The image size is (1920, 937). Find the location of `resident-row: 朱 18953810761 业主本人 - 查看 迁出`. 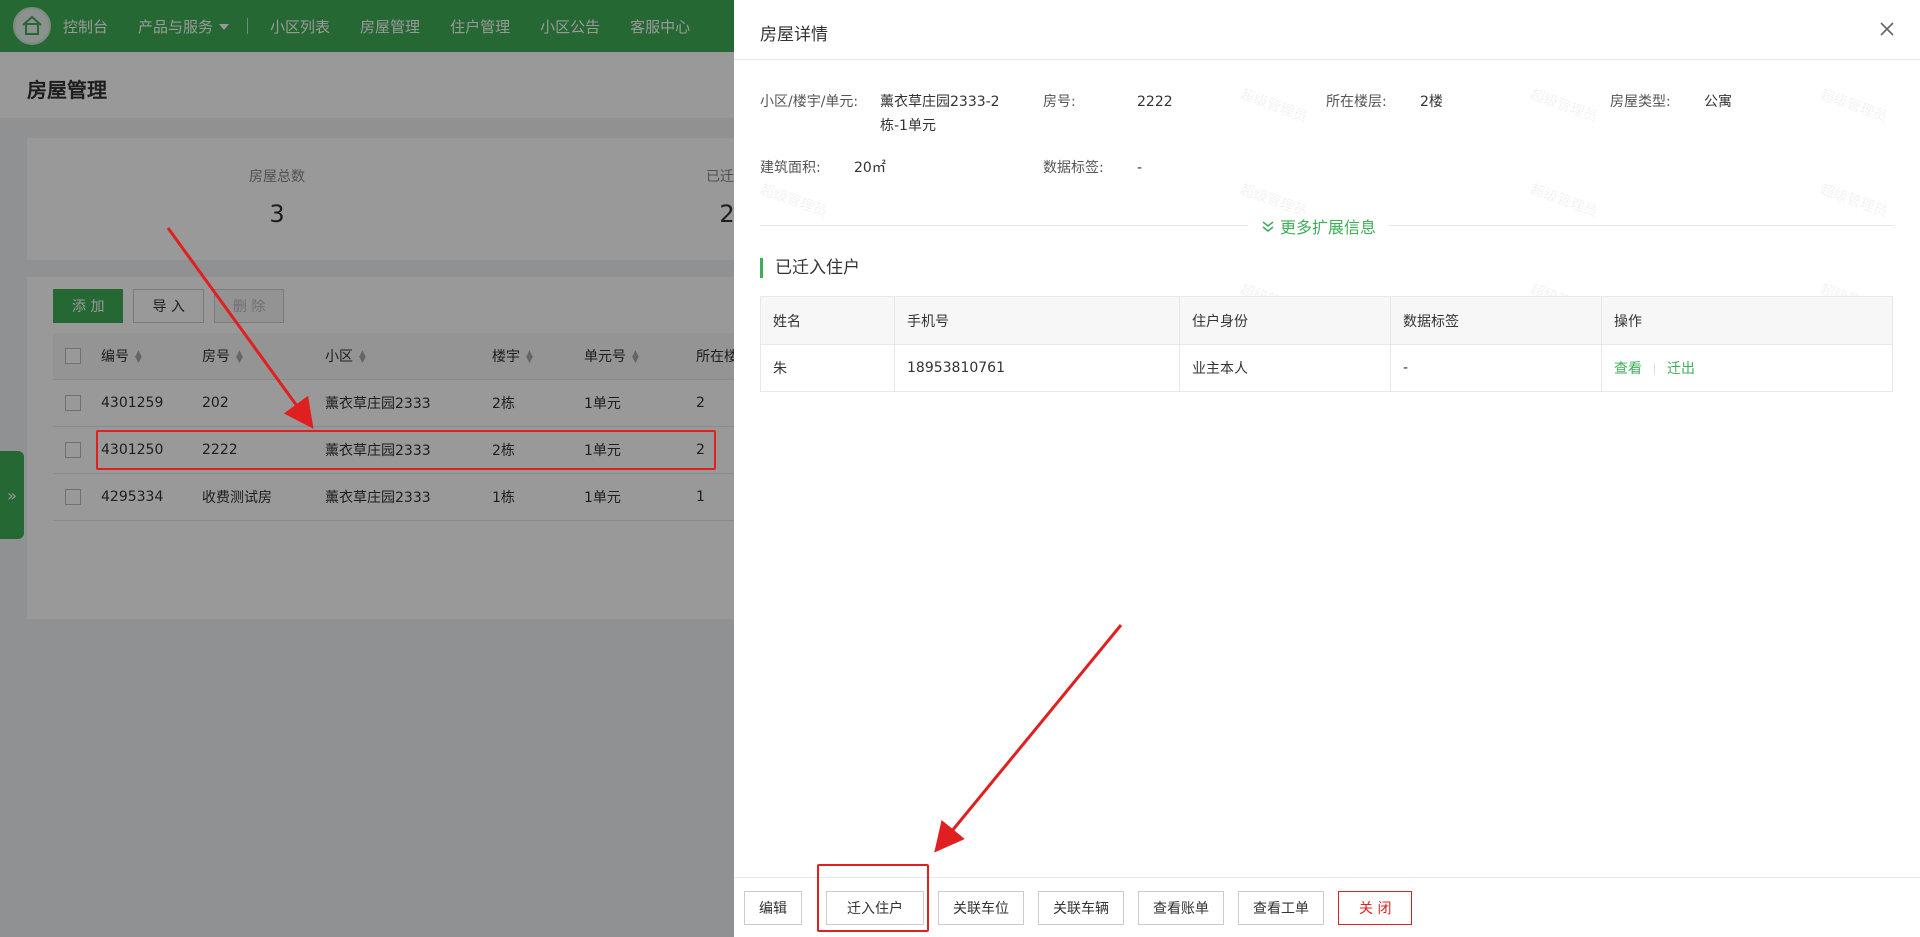

resident-row: 朱 18953810761 业主本人 - 查看 迁出 is located at coordinates (1326, 368).